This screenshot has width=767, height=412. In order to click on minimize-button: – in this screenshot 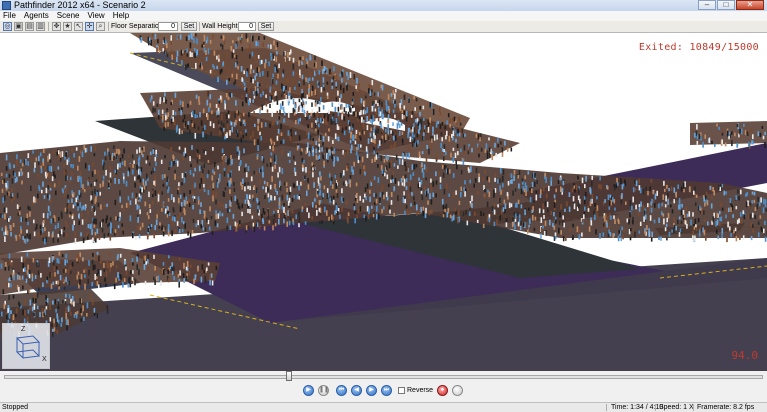, I will do `click(707, 5)`.